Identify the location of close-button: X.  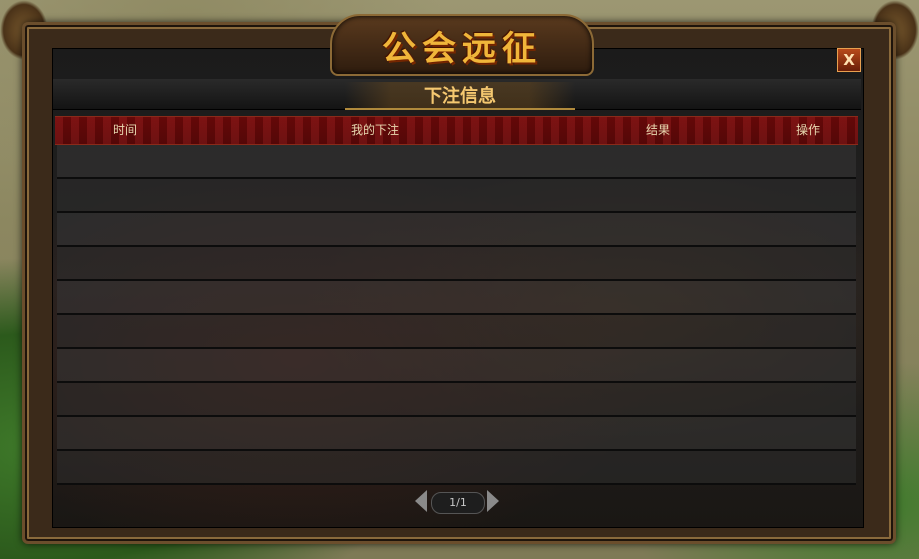
(849, 60).